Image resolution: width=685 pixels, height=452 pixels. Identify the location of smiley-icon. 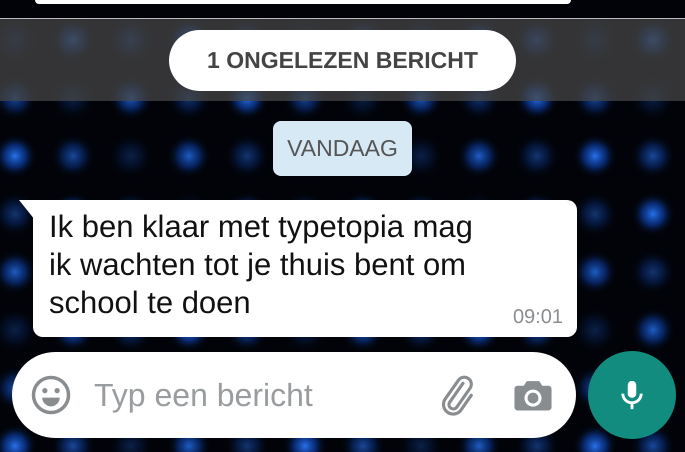
(51, 395).